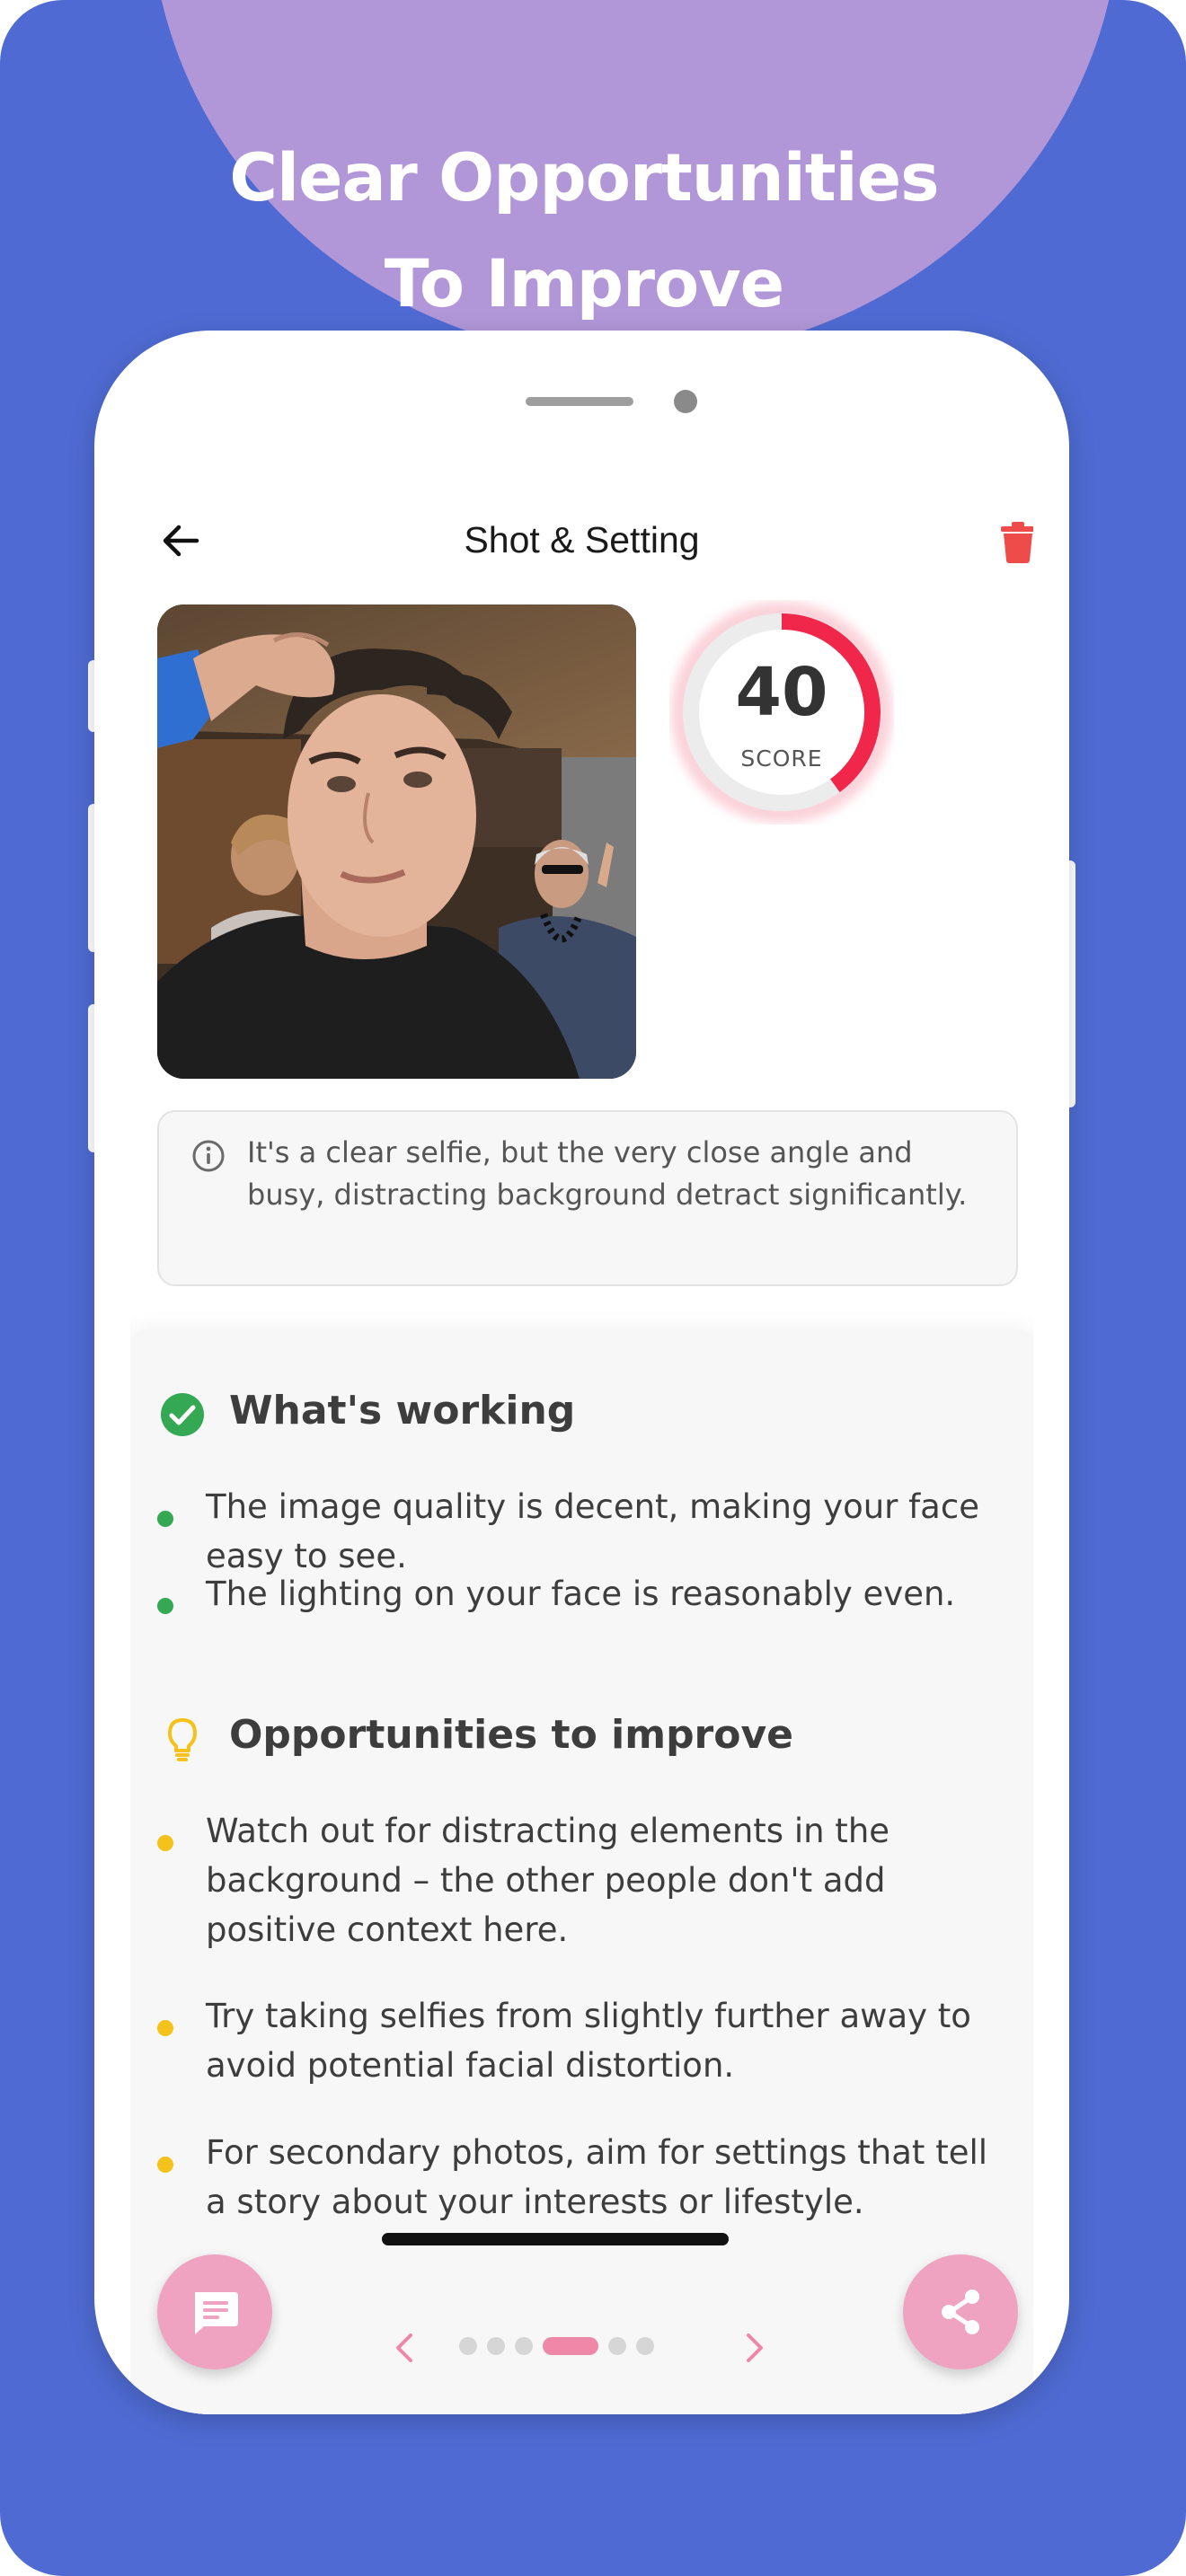 Image resolution: width=1186 pixels, height=2576 pixels. Describe the element at coordinates (570, 2346) in the screenshot. I see `pager-dot-active` at that location.